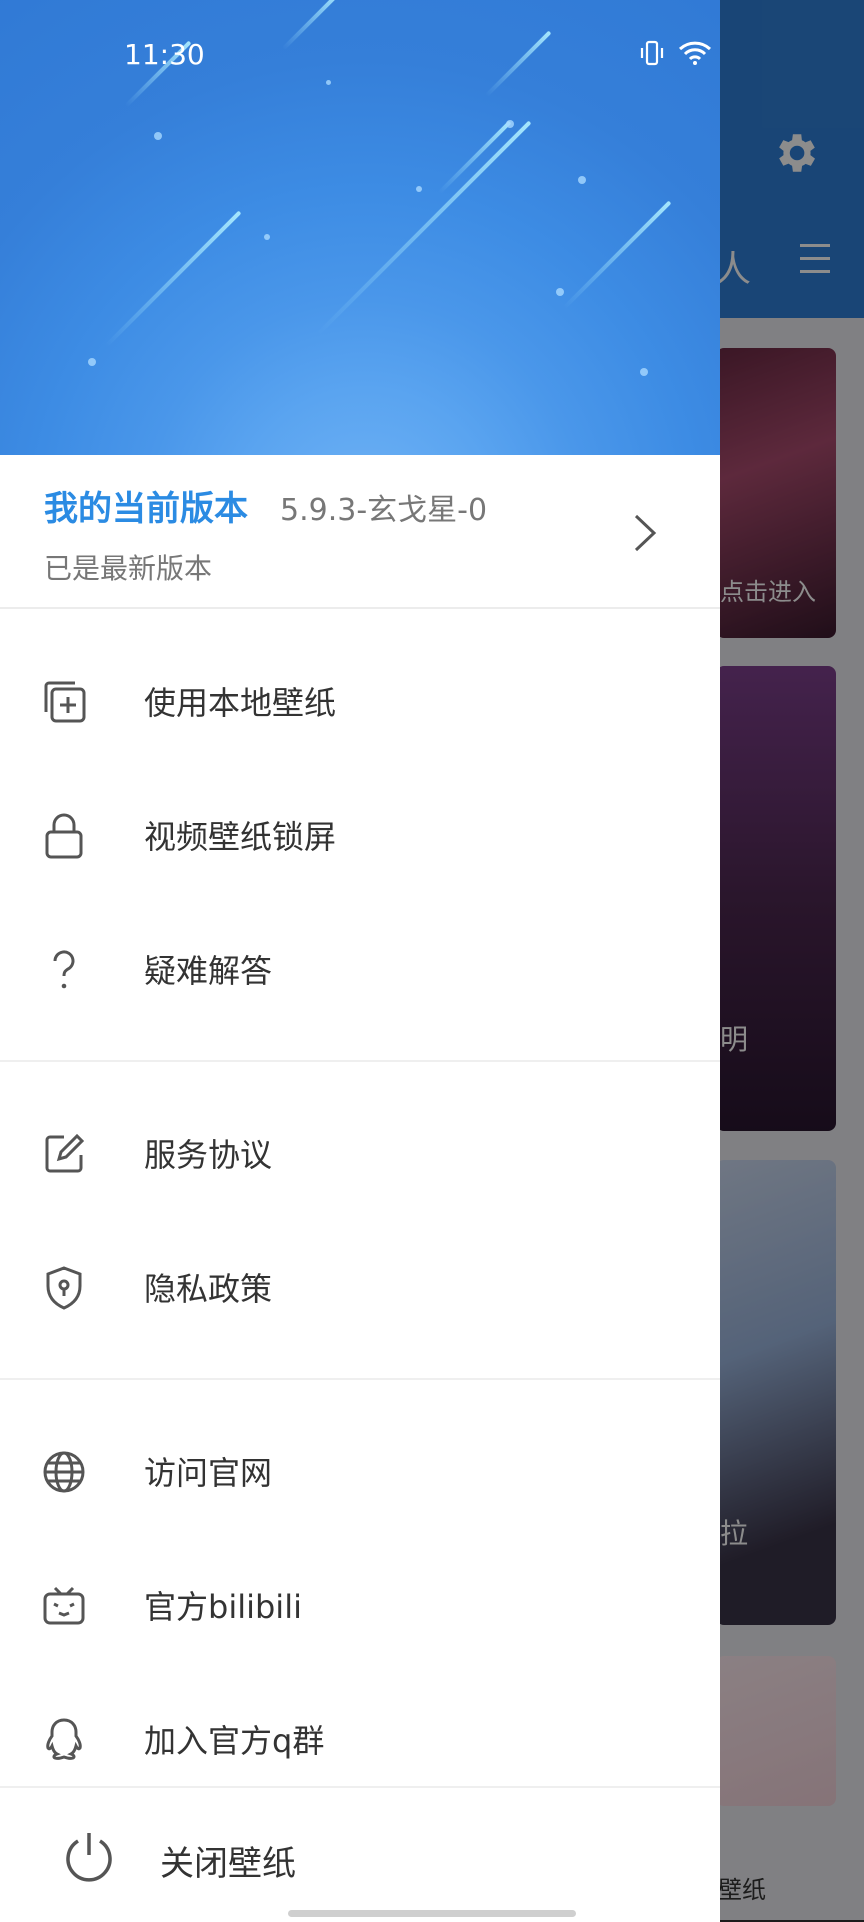 The width and height of the screenshot is (864, 1922). Describe the element at coordinates (360, 701) in the screenshot. I see `menu-item-local-wallpaper: 使用本地壁纸` at that location.